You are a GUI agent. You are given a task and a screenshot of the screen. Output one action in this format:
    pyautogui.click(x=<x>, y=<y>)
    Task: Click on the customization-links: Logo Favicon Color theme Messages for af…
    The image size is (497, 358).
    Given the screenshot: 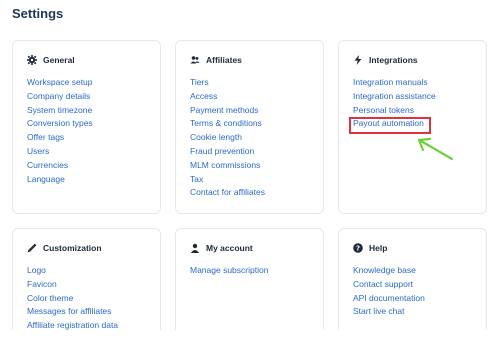 What is the action you would take?
    pyautogui.click(x=72, y=298)
    